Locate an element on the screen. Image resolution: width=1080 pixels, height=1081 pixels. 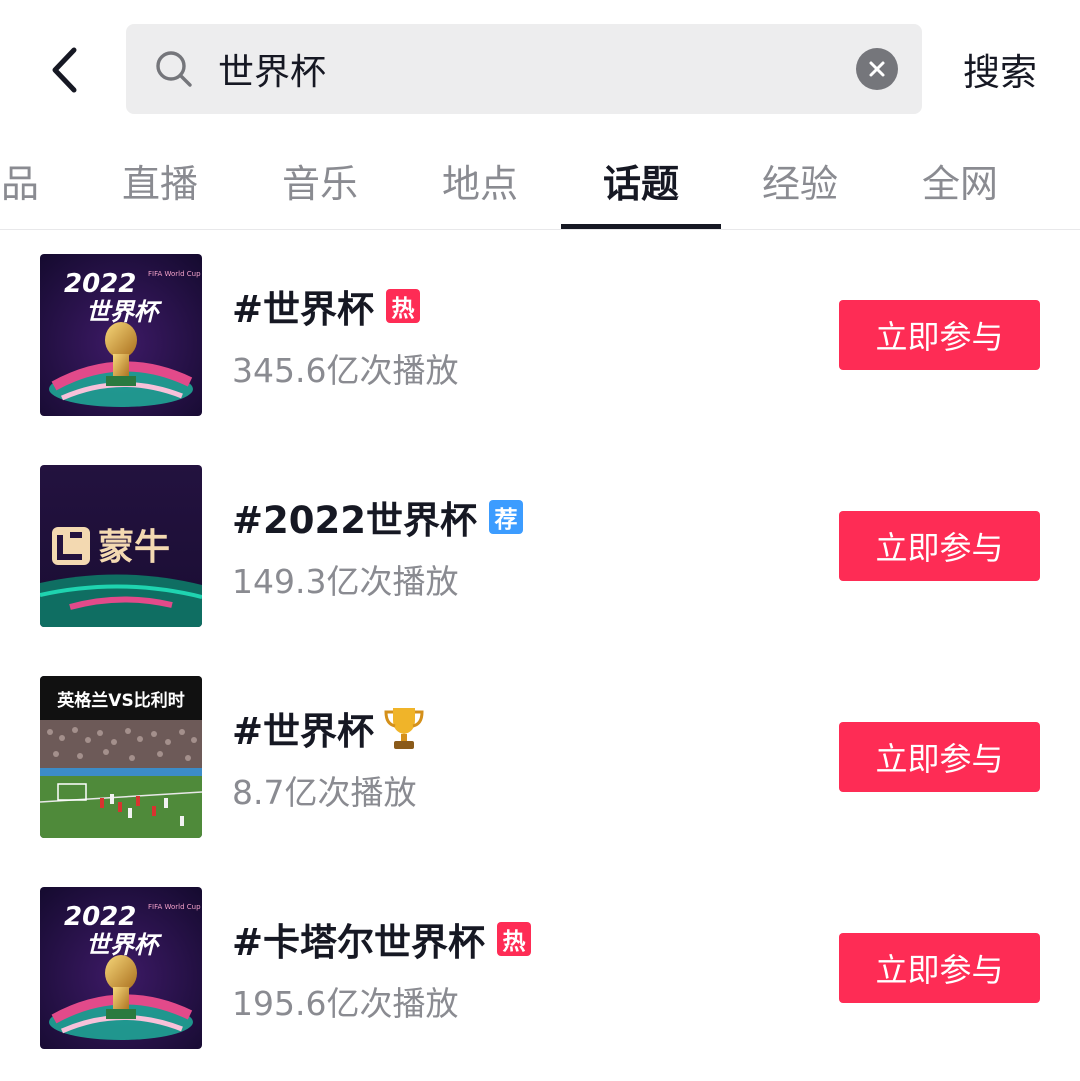
play-count: 8.7亿次播放 is located at coordinates (324, 792).